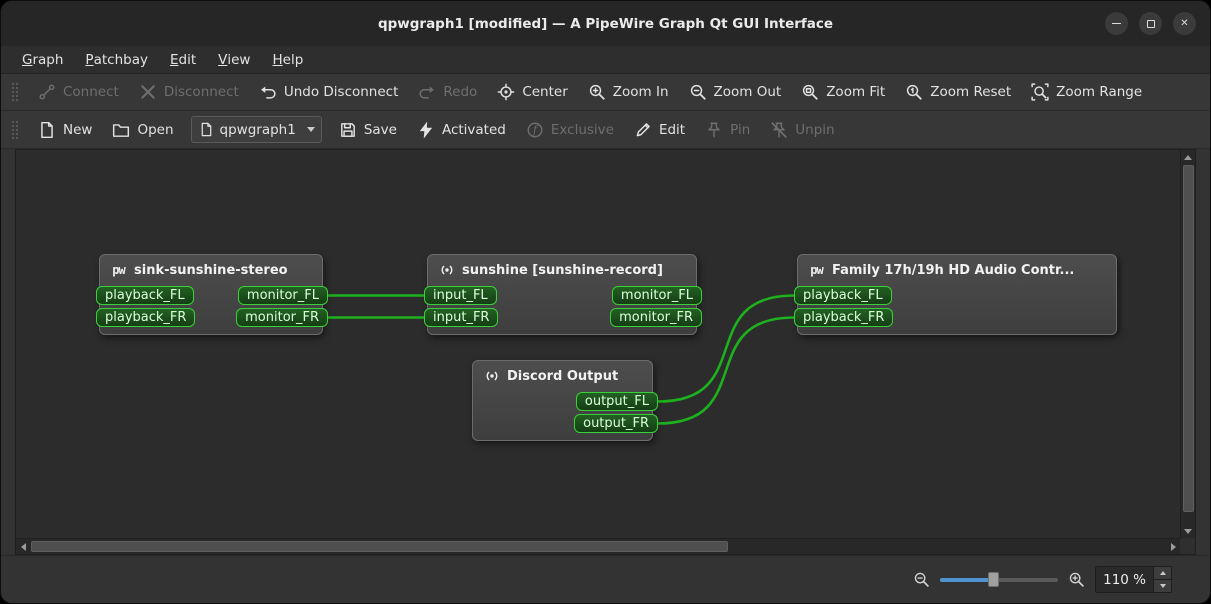 This screenshot has width=1211, height=604. I want to click on undo-button: Undo Disconnect, so click(329, 92).